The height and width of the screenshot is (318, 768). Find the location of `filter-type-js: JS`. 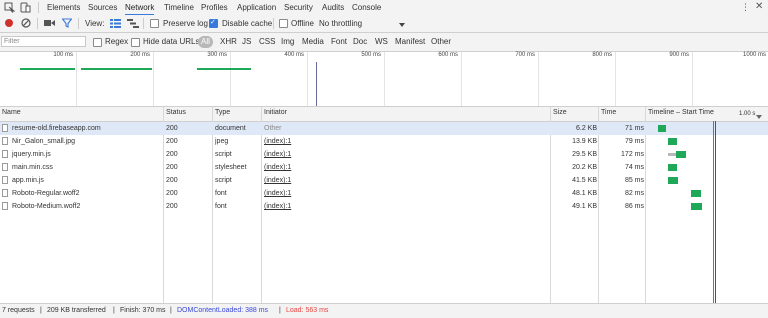

filter-type-js: JS is located at coordinates (246, 42).